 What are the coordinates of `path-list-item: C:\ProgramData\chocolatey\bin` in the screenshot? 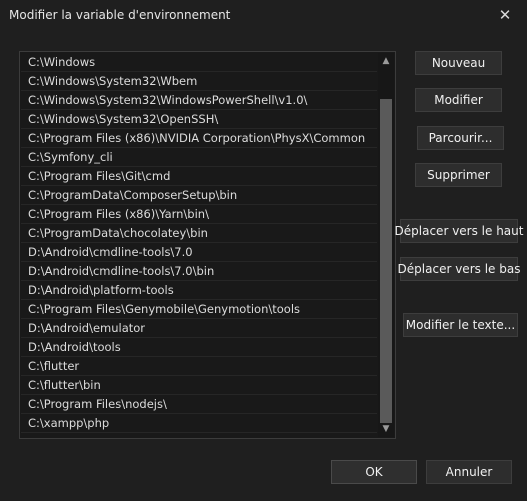 It's located at (199, 233).